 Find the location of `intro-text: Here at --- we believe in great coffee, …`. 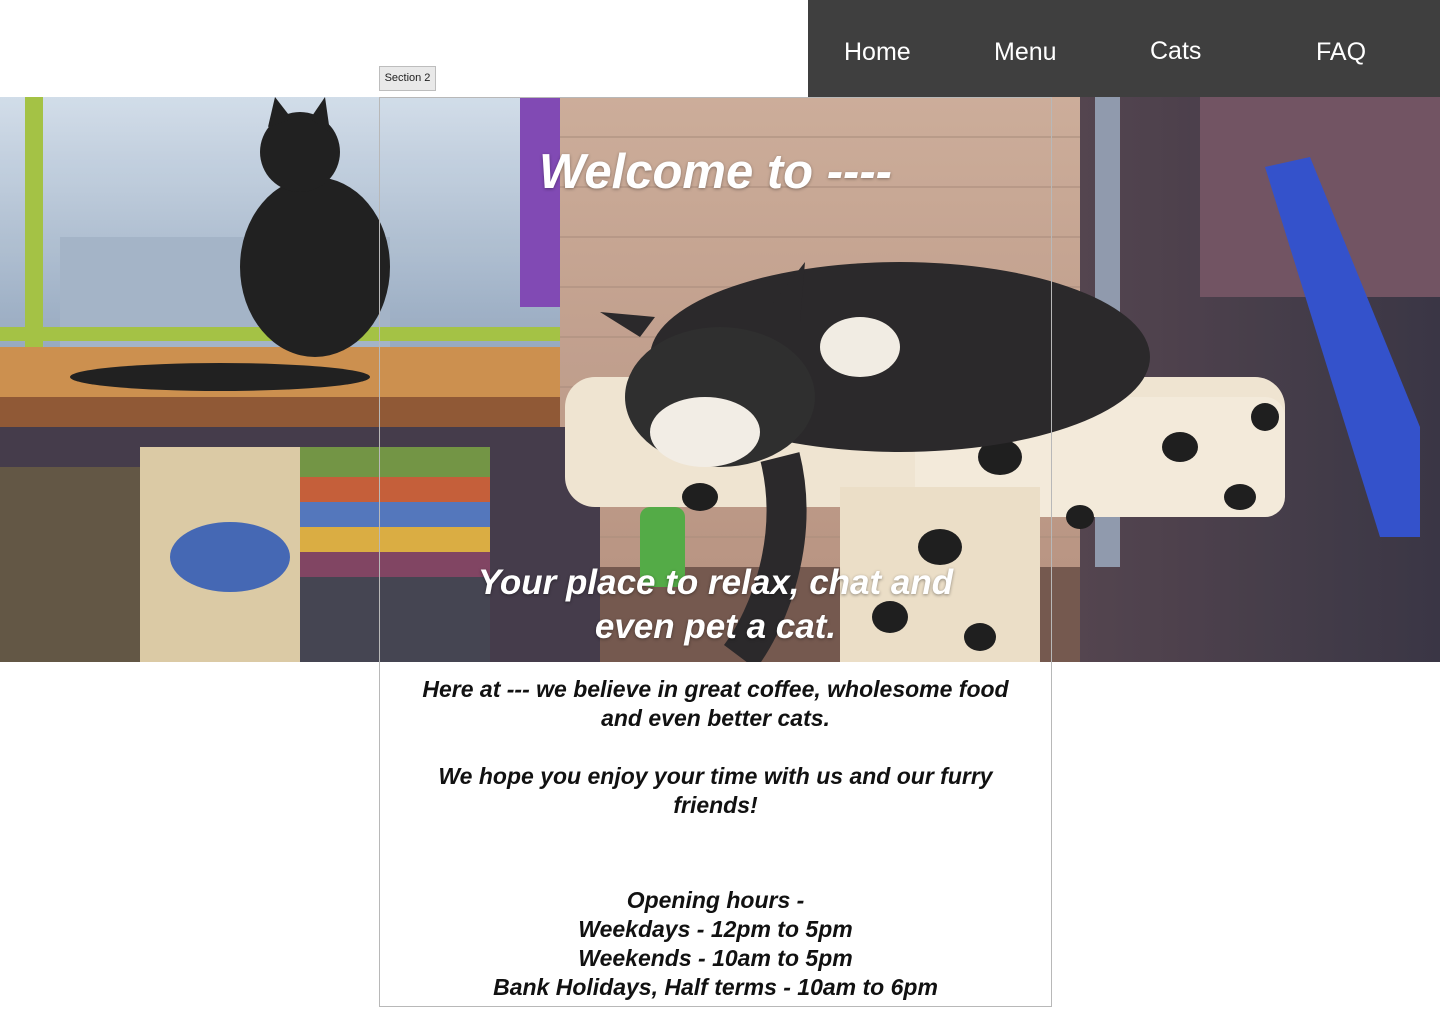

intro-text: Here at --- we believe in great coffee, … is located at coordinates (715, 747).